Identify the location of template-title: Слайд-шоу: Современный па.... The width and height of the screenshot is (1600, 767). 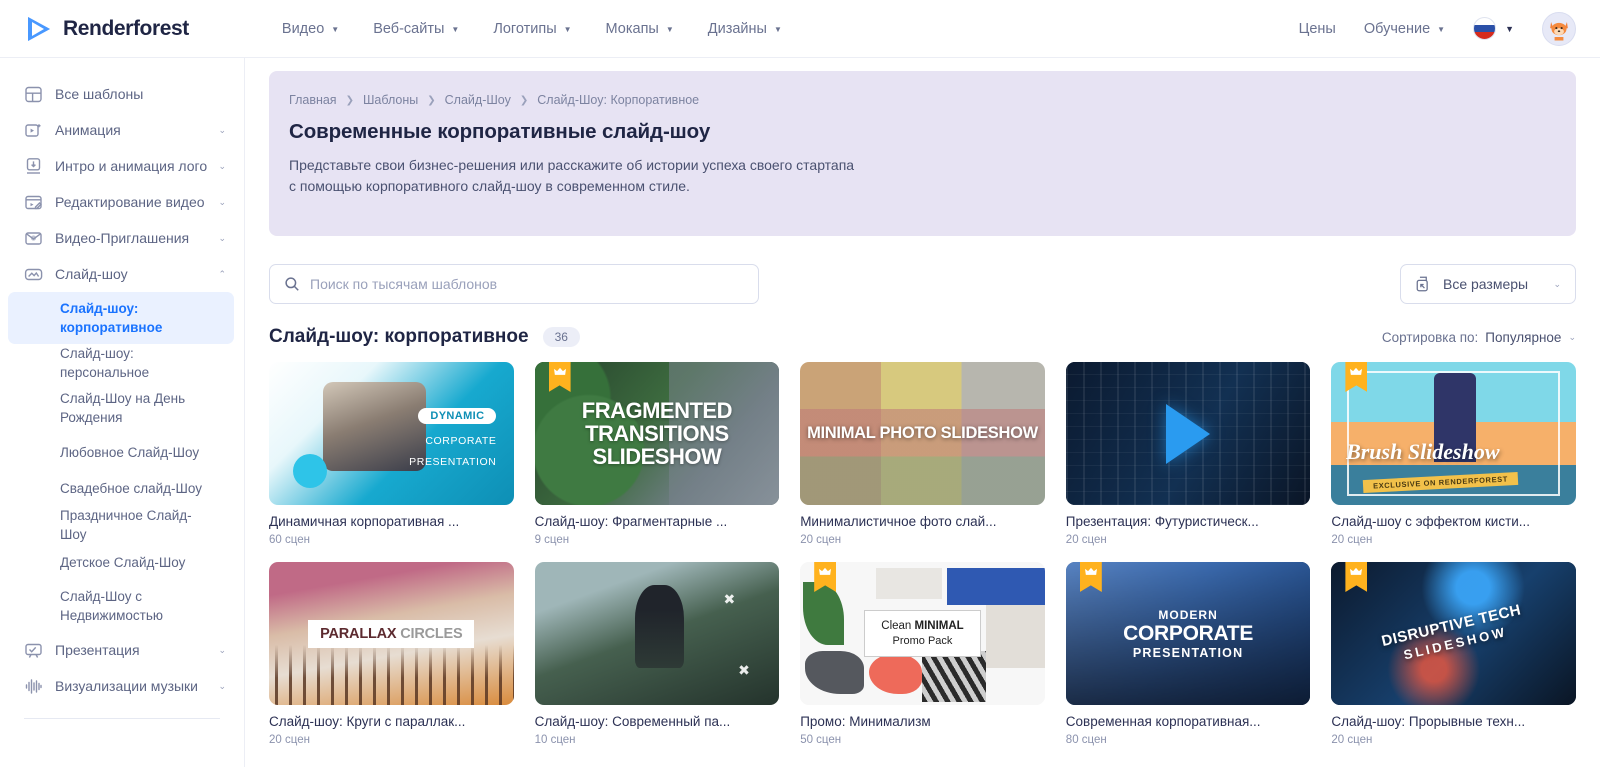
(632, 721).